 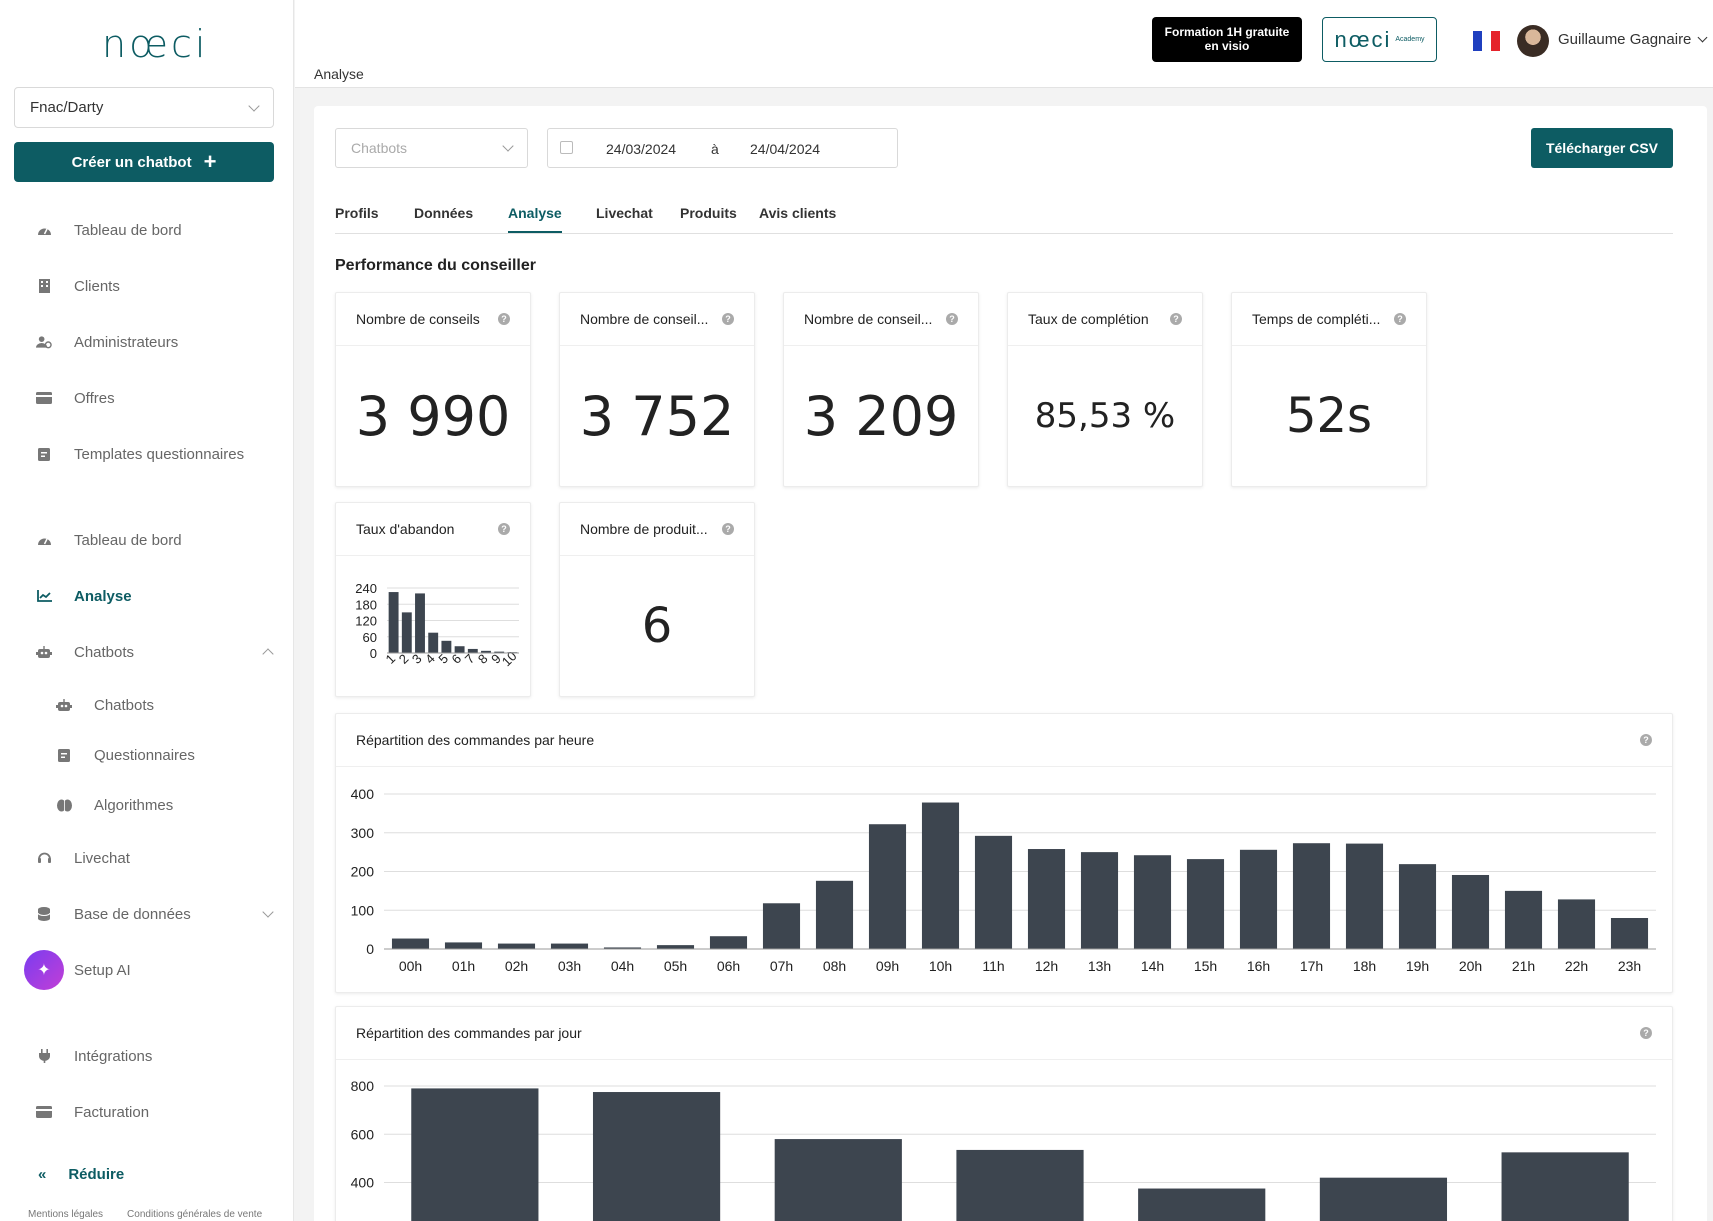 What do you see at coordinates (881, 416) in the screenshot?
I see `kpi-value: 3 209` at bounding box center [881, 416].